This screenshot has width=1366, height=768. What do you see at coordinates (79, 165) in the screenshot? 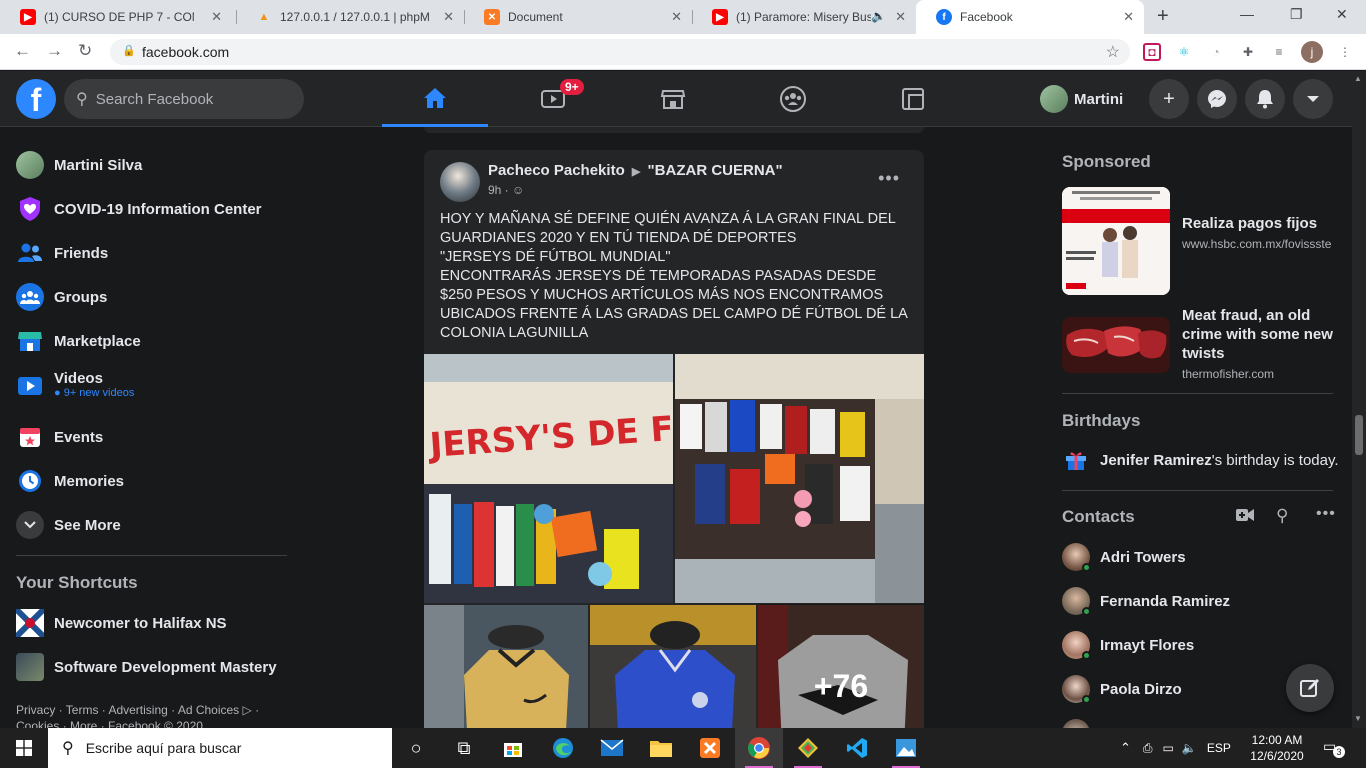
I see `sidebar-item-profile: Martini Silva` at bounding box center [79, 165].